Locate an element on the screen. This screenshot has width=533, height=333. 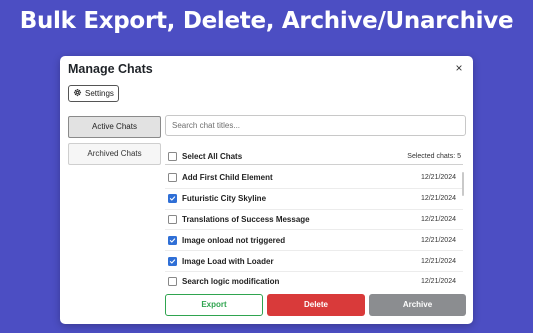
export-button: Export is located at coordinates (214, 305).